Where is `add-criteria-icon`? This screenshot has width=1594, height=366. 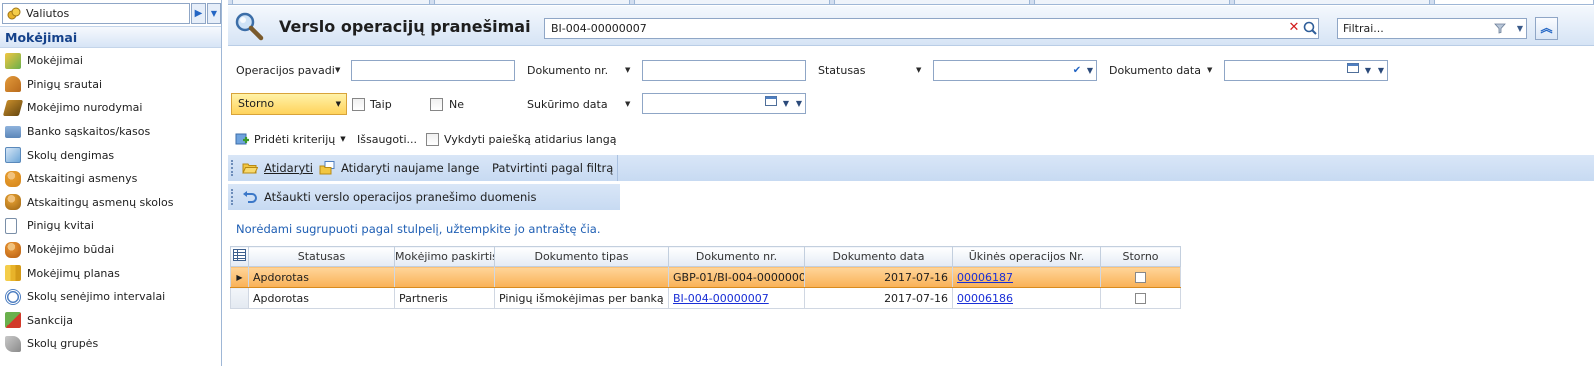 add-criteria-icon is located at coordinates (242, 139).